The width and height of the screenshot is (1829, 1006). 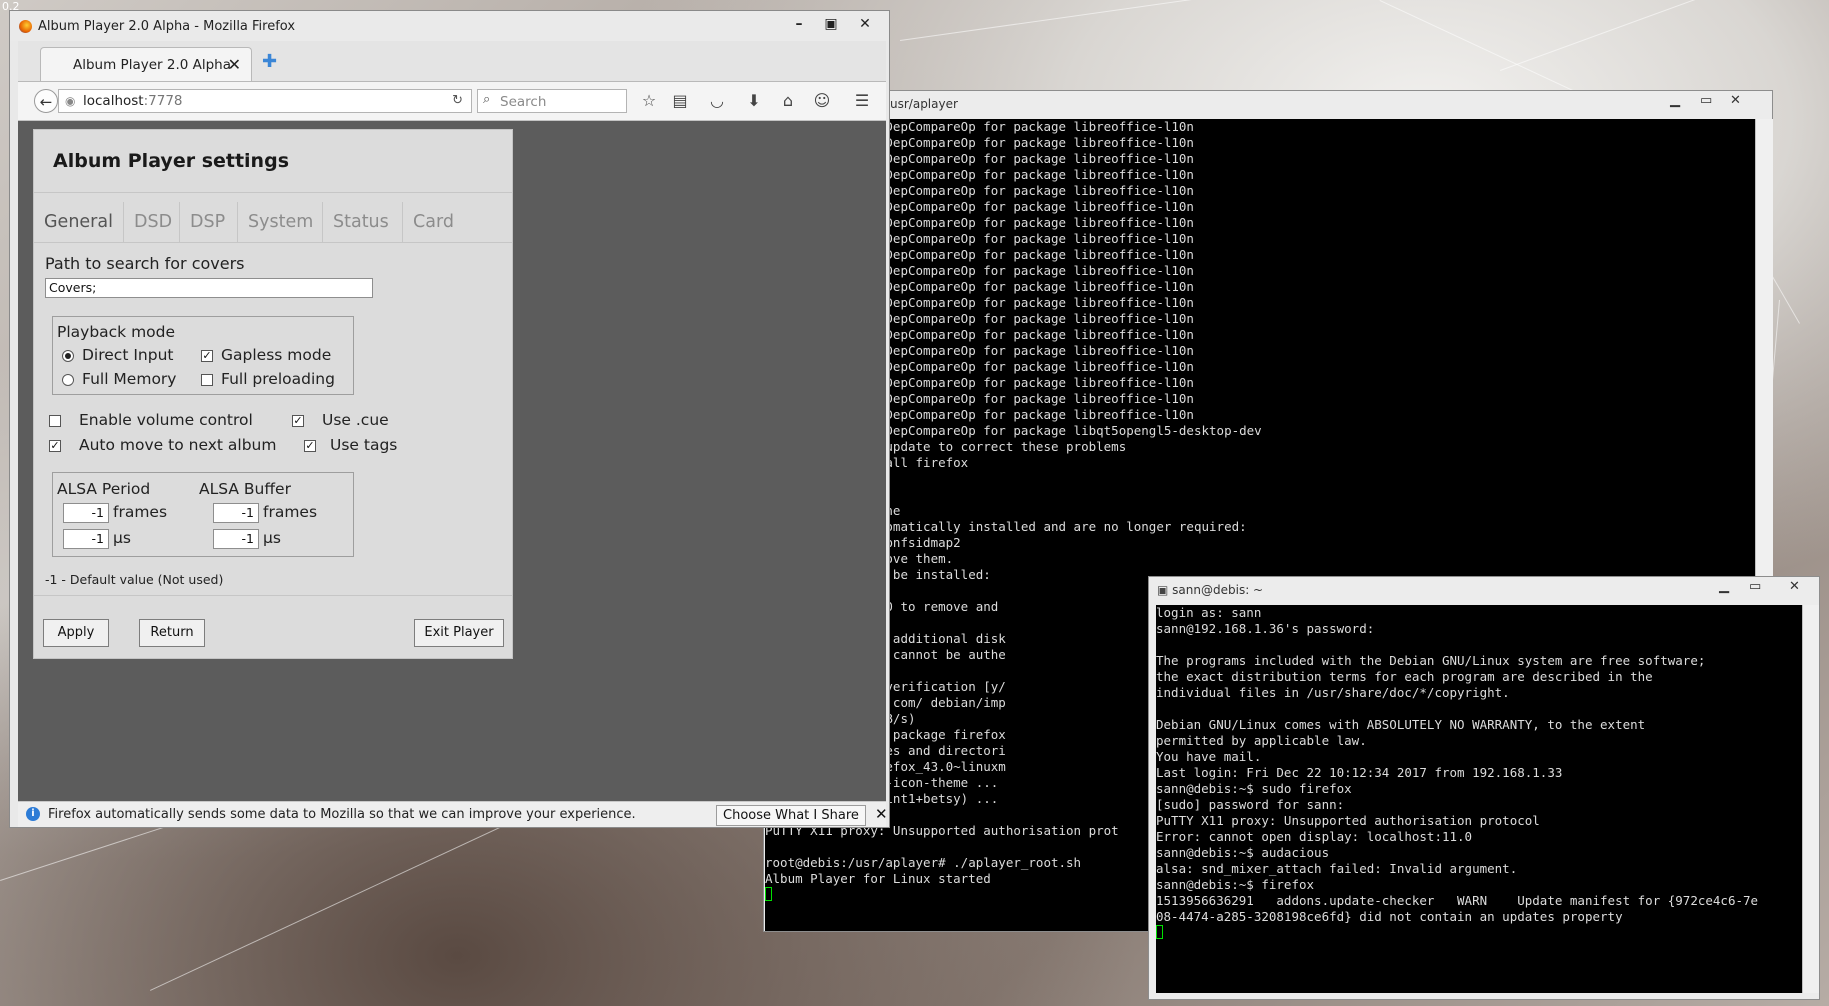 I want to click on use-cue-checkbox: ✓, so click(x=298, y=421).